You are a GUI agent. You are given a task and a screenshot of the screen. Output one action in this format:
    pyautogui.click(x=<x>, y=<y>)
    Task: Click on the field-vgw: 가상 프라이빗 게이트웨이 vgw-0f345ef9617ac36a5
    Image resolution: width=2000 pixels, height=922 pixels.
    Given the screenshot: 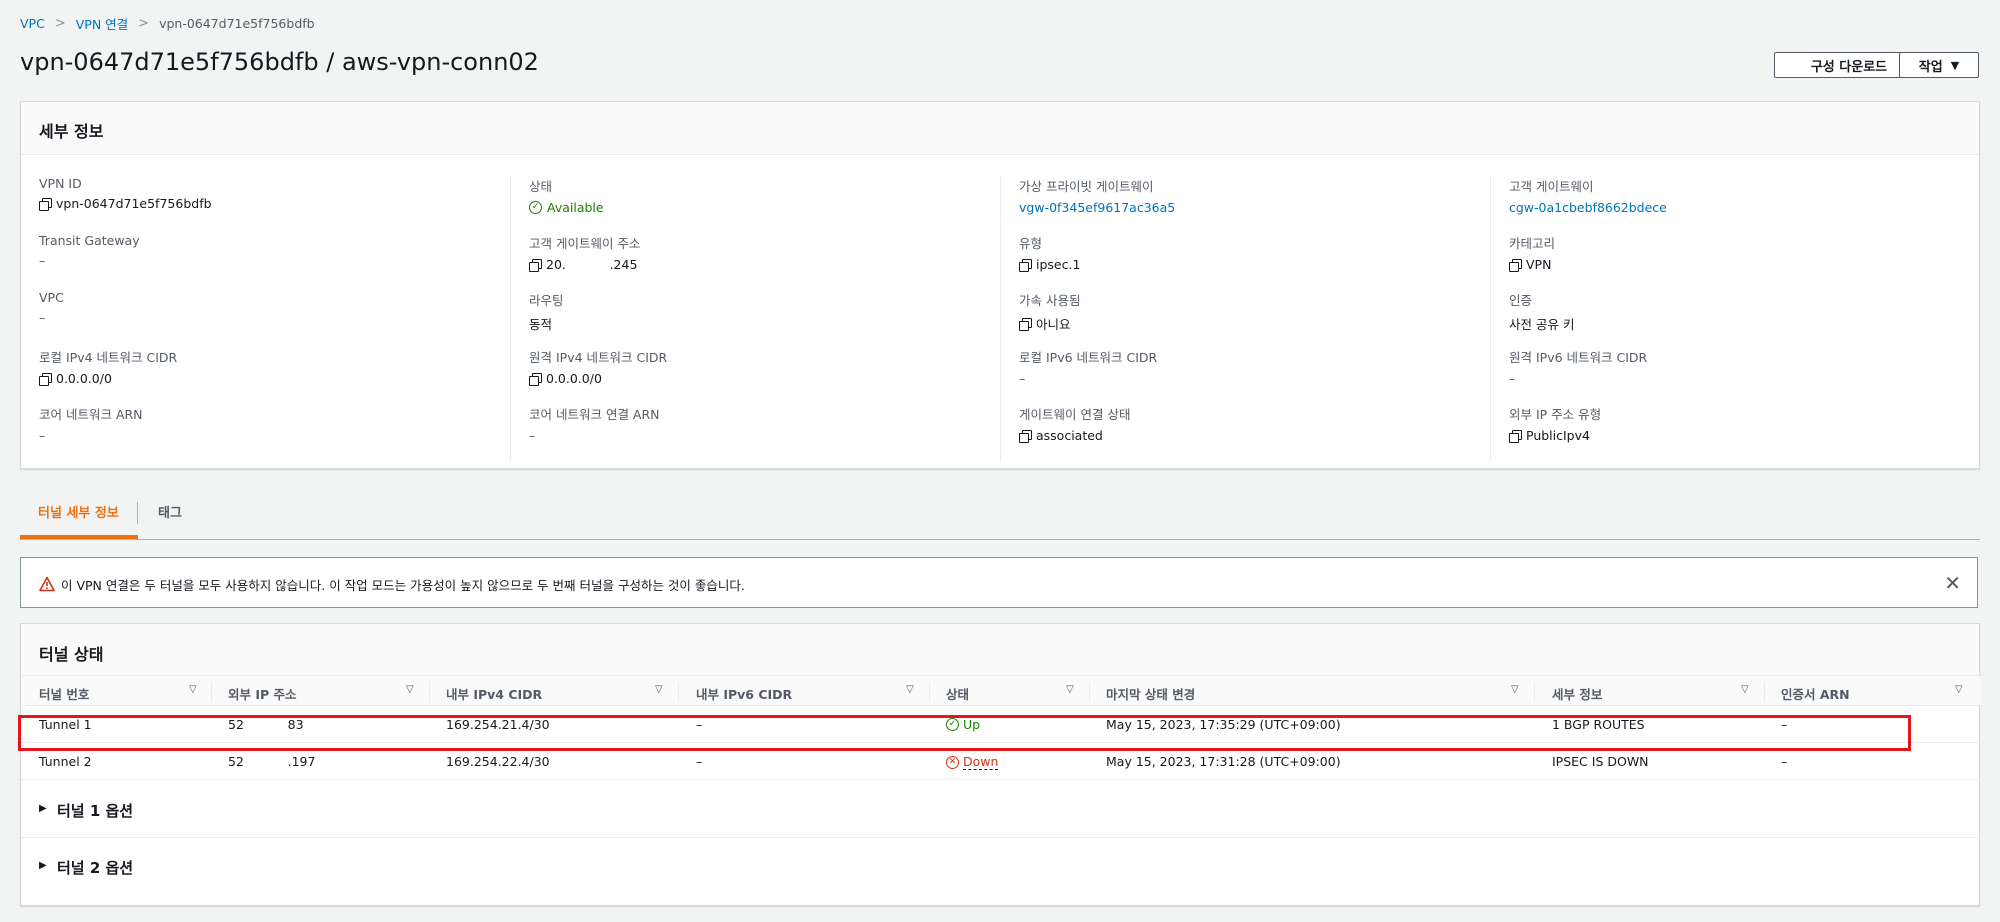 What is the action you would take?
    pyautogui.click(x=1254, y=204)
    